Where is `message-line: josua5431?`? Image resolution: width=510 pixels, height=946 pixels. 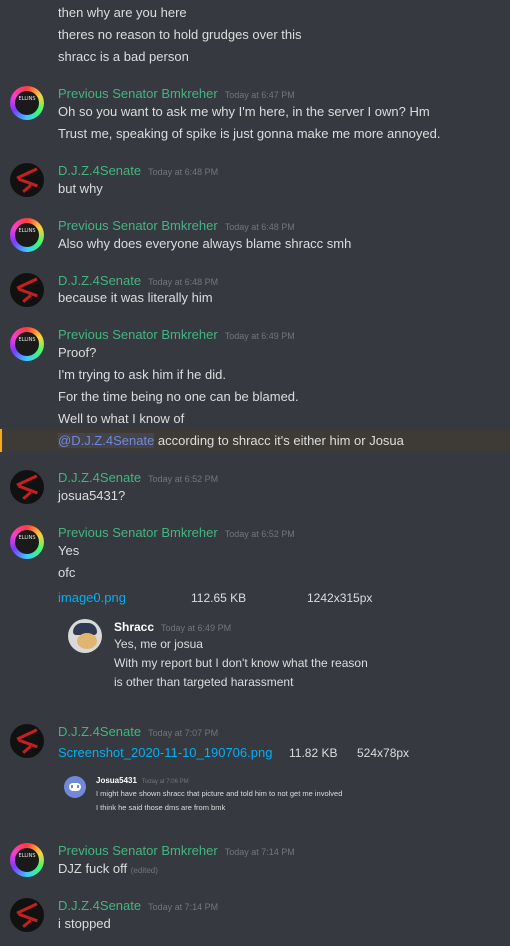
message-line: josua5431? is located at coordinates (92, 495).